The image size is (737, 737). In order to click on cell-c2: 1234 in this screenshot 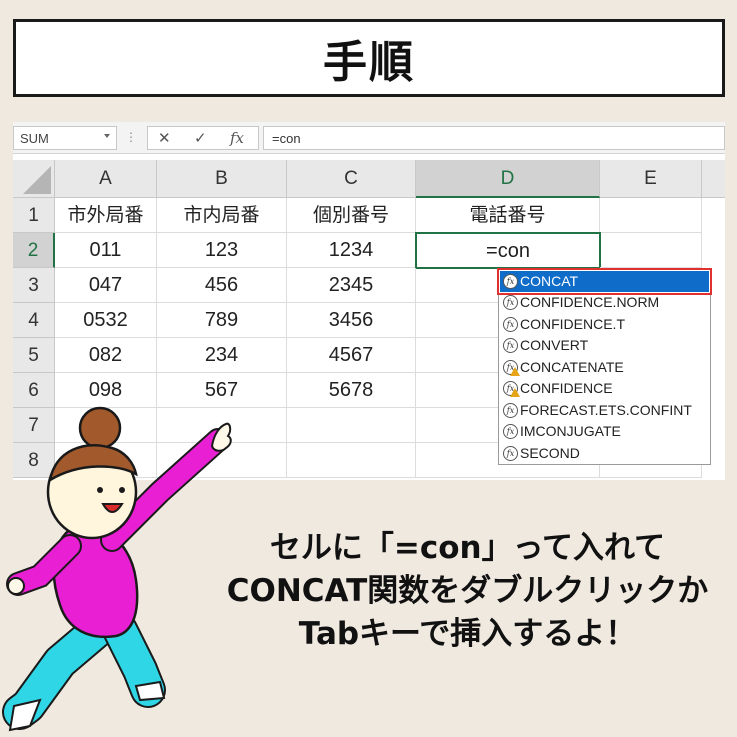, I will do `click(351, 250)`.